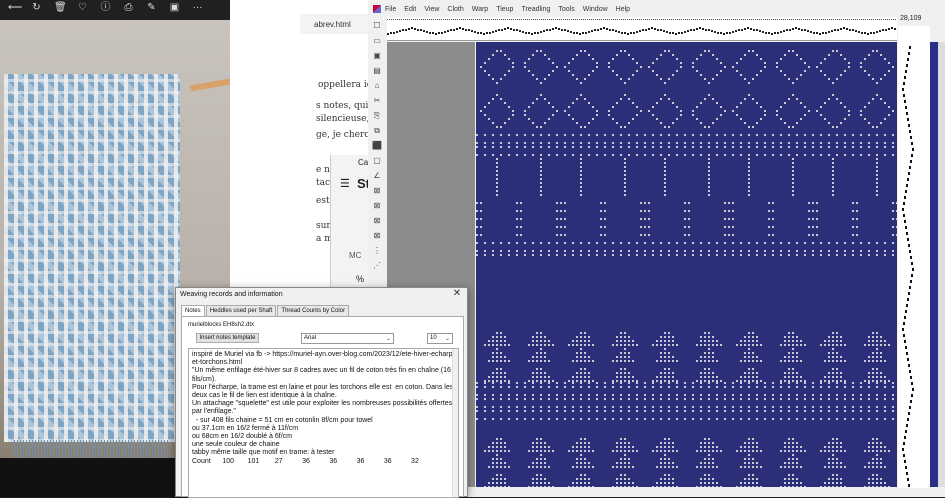 This screenshot has height=498, width=945. Describe the element at coordinates (431, 9) in the screenshot. I see `menu-item-view: View` at that location.